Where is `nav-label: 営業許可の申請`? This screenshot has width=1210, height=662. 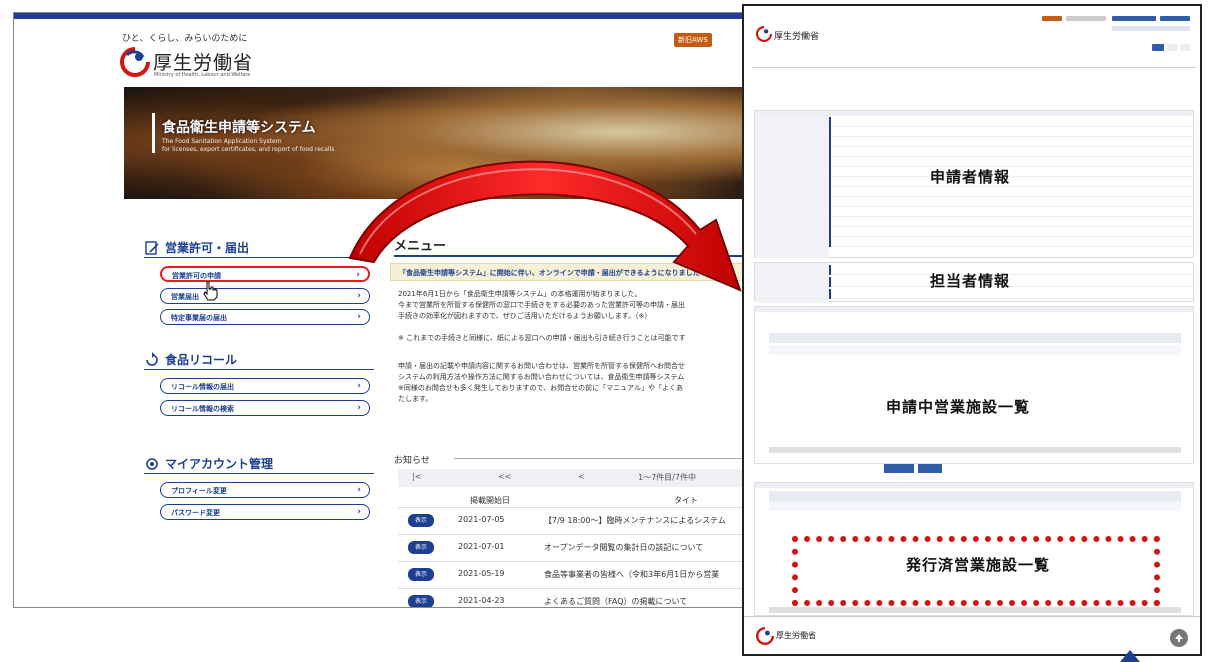 nav-label: 営業許可の申請 is located at coordinates (196, 276).